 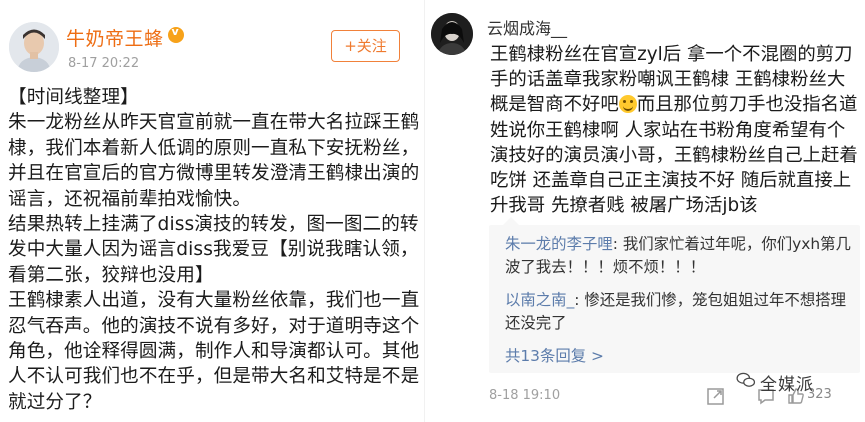 I want to click on comment-item: 朱一龙的李子哩: 我们家忙着过年呢，你们yxh第几波了我去！！！烦不烦！！！, so click(x=678, y=255).